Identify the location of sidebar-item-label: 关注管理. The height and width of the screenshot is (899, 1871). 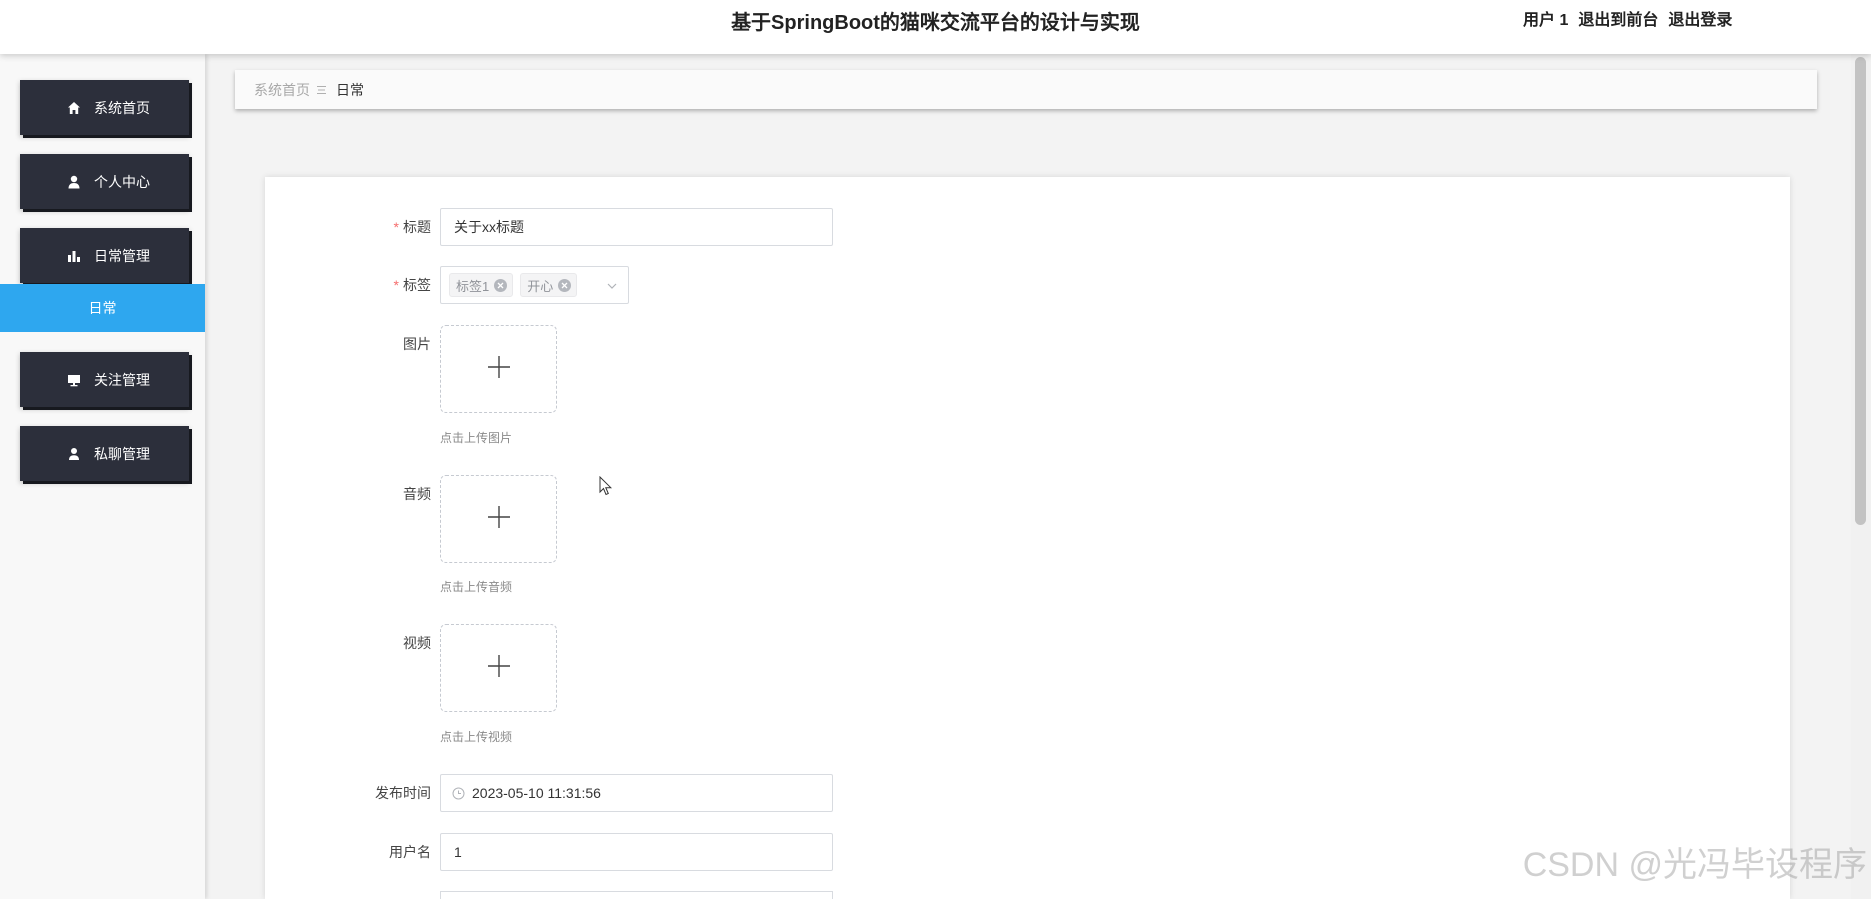
(122, 379).